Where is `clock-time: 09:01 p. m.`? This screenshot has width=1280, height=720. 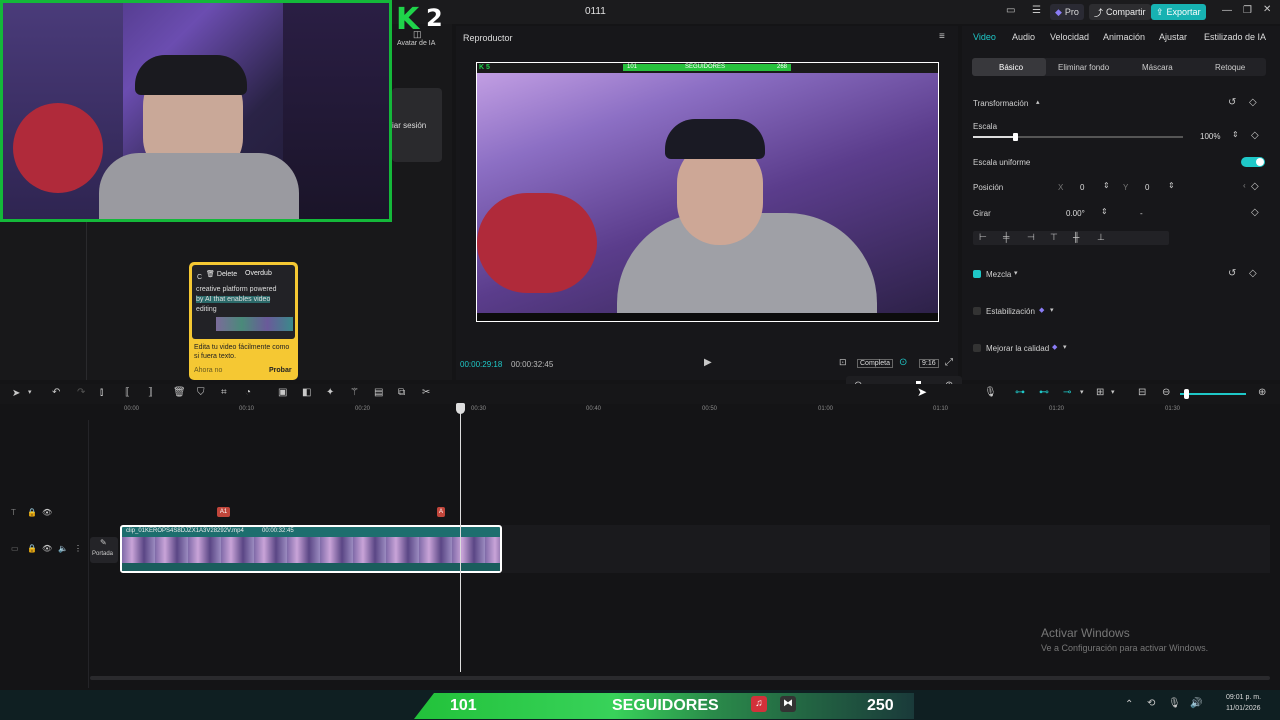 clock-time: 09:01 p. m. is located at coordinates (1243, 697).